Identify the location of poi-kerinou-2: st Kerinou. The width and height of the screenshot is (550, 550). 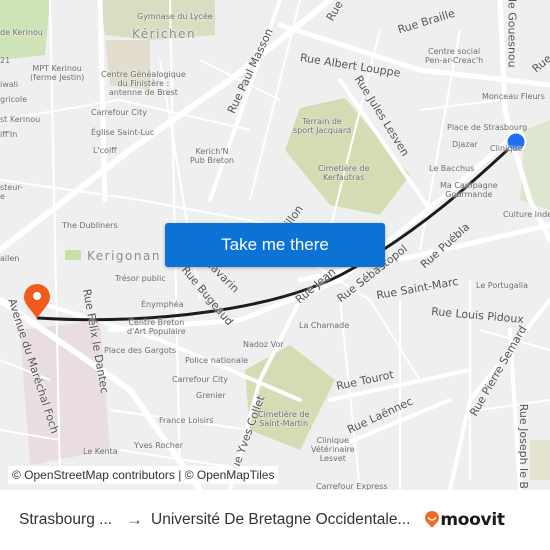
(20, 119).